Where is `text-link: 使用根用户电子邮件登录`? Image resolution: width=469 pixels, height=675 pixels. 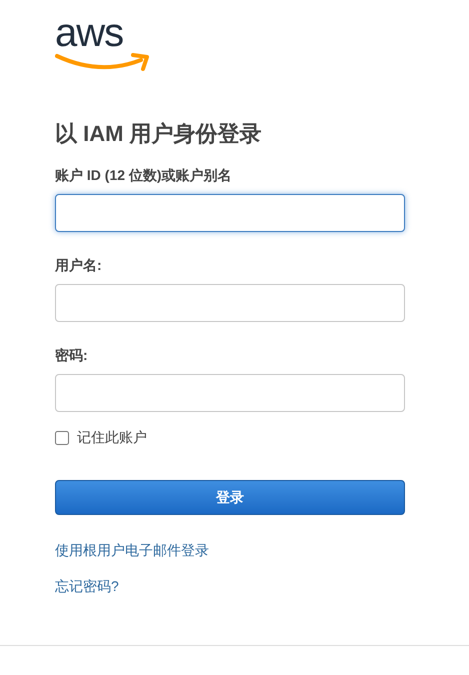
text-link: 使用根用户电子邮件登录 is located at coordinates (132, 550).